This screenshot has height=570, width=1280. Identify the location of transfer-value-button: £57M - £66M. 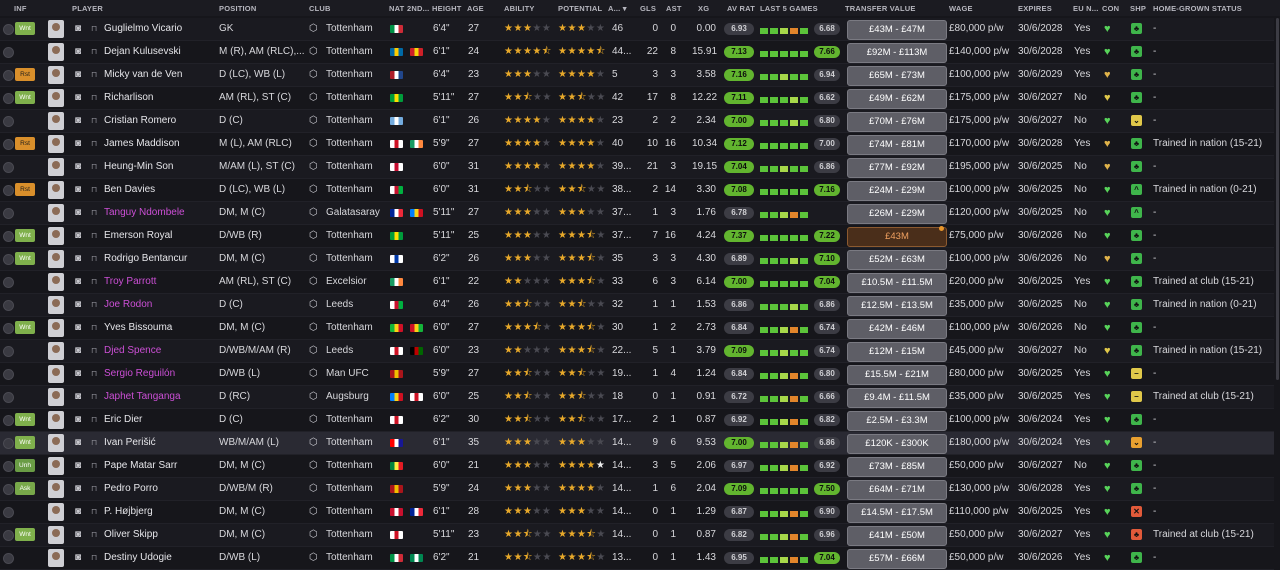
(897, 559).